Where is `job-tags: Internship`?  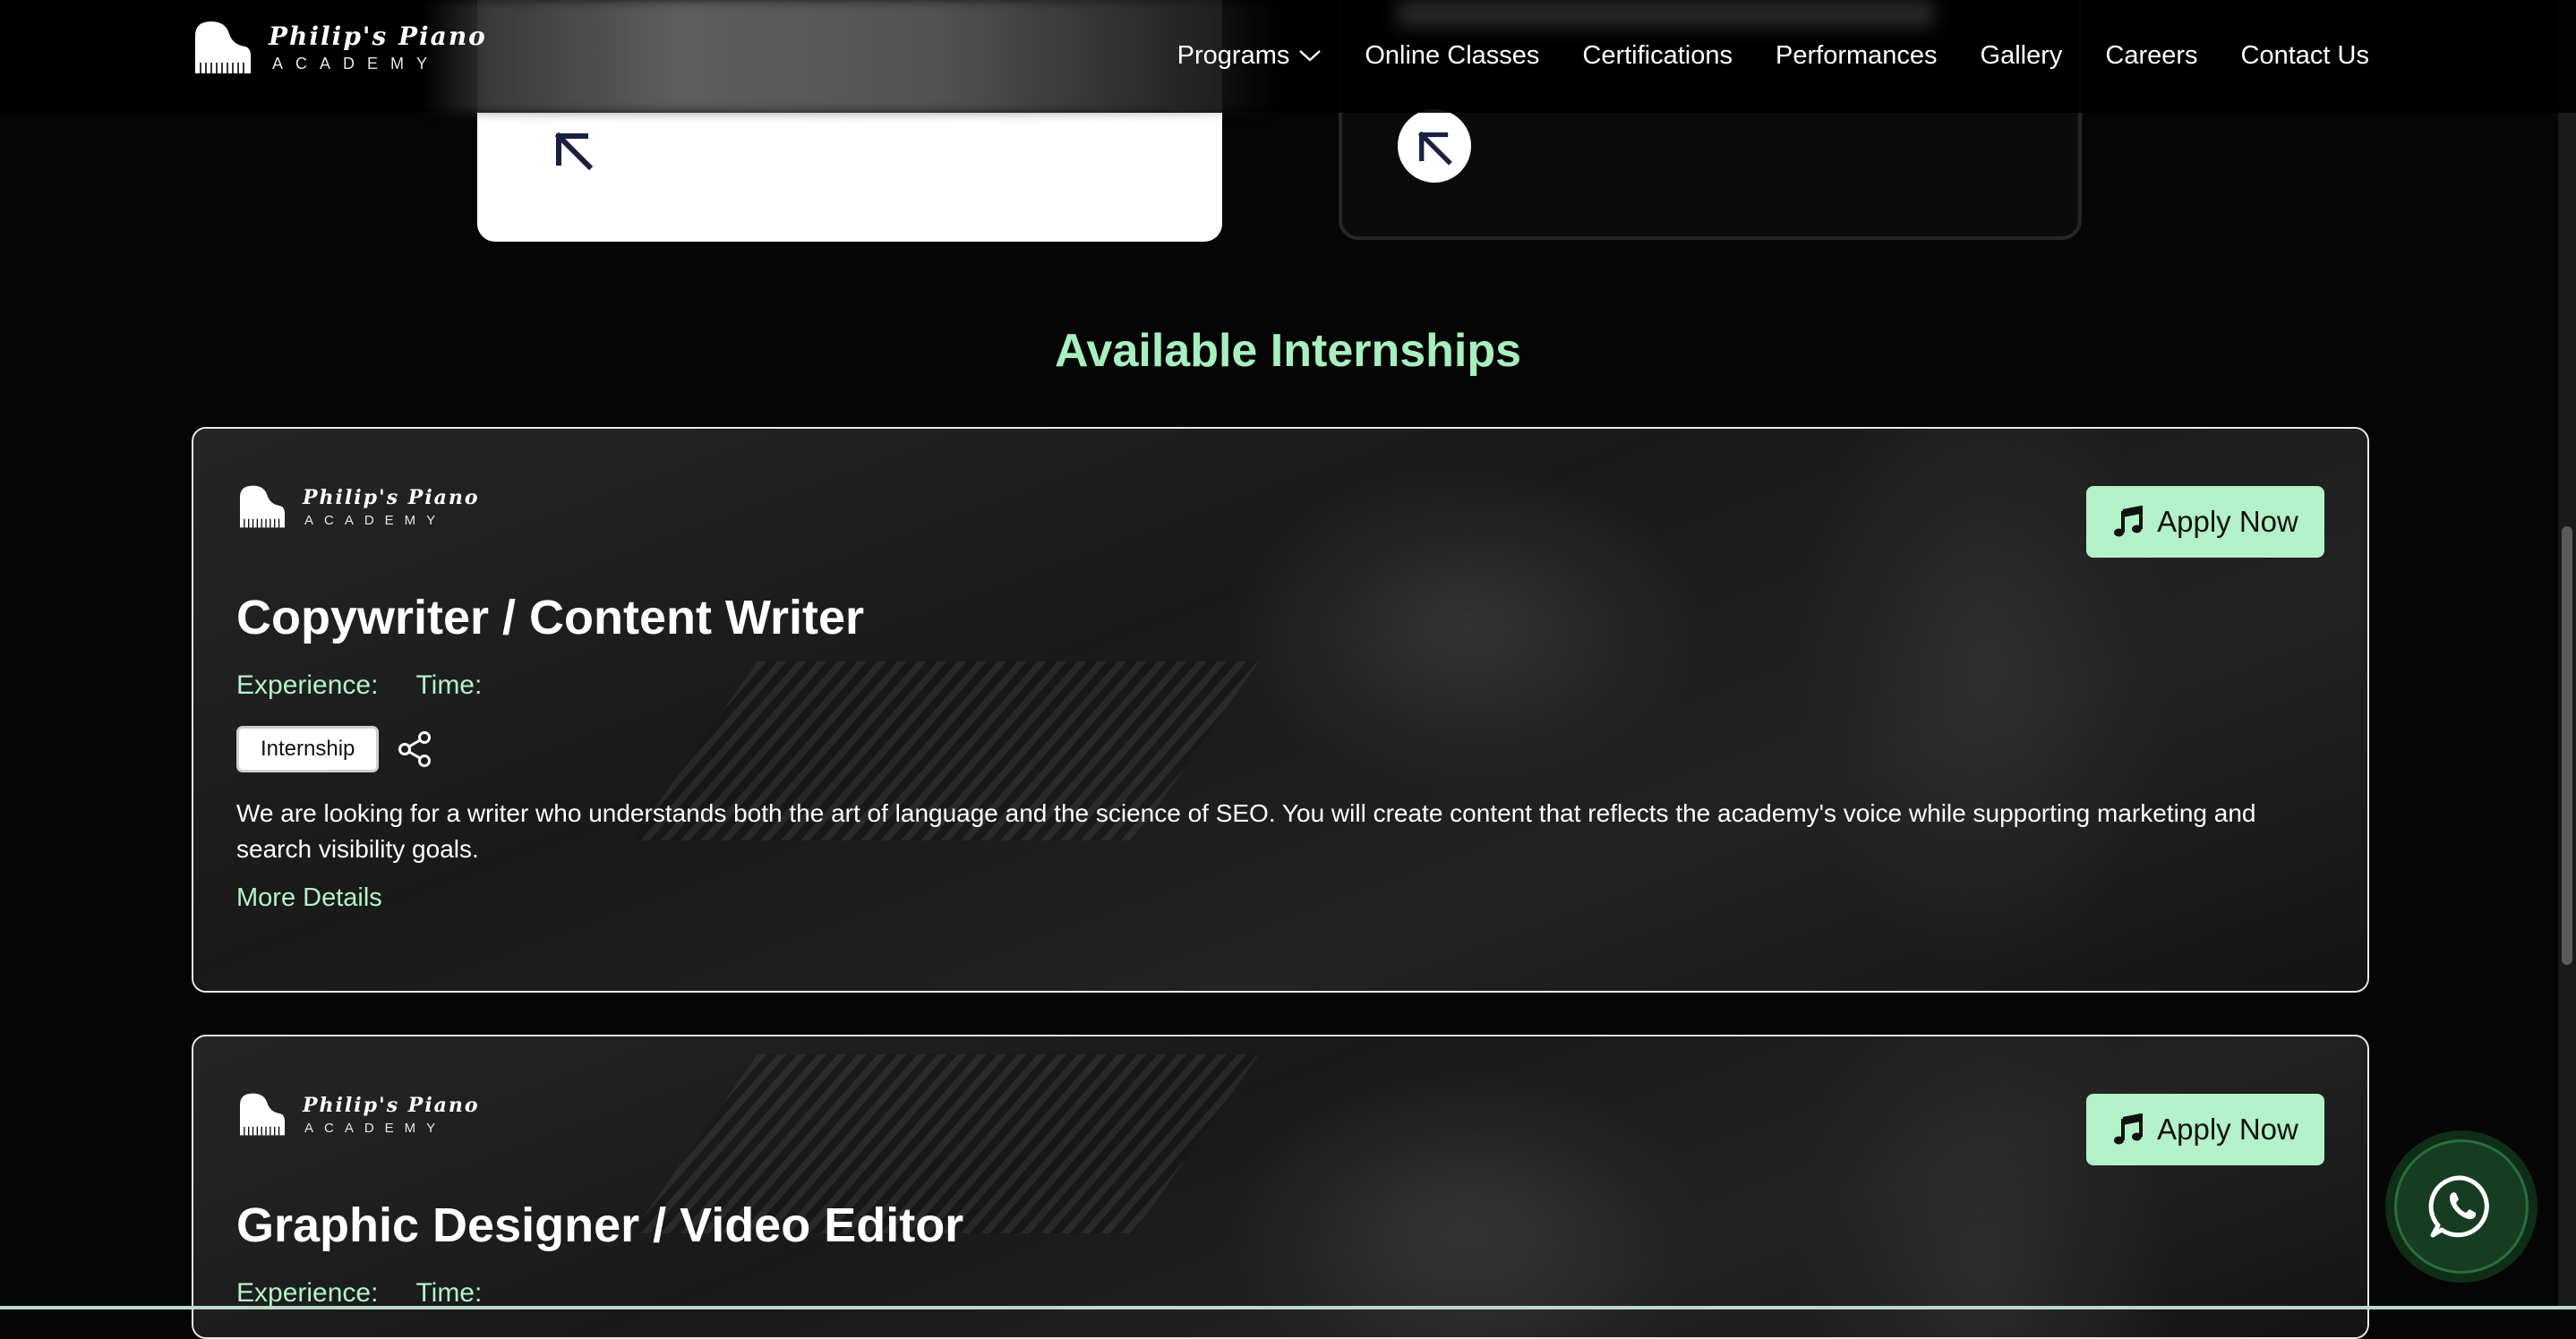
job-tags: Internship is located at coordinates (334, 749).